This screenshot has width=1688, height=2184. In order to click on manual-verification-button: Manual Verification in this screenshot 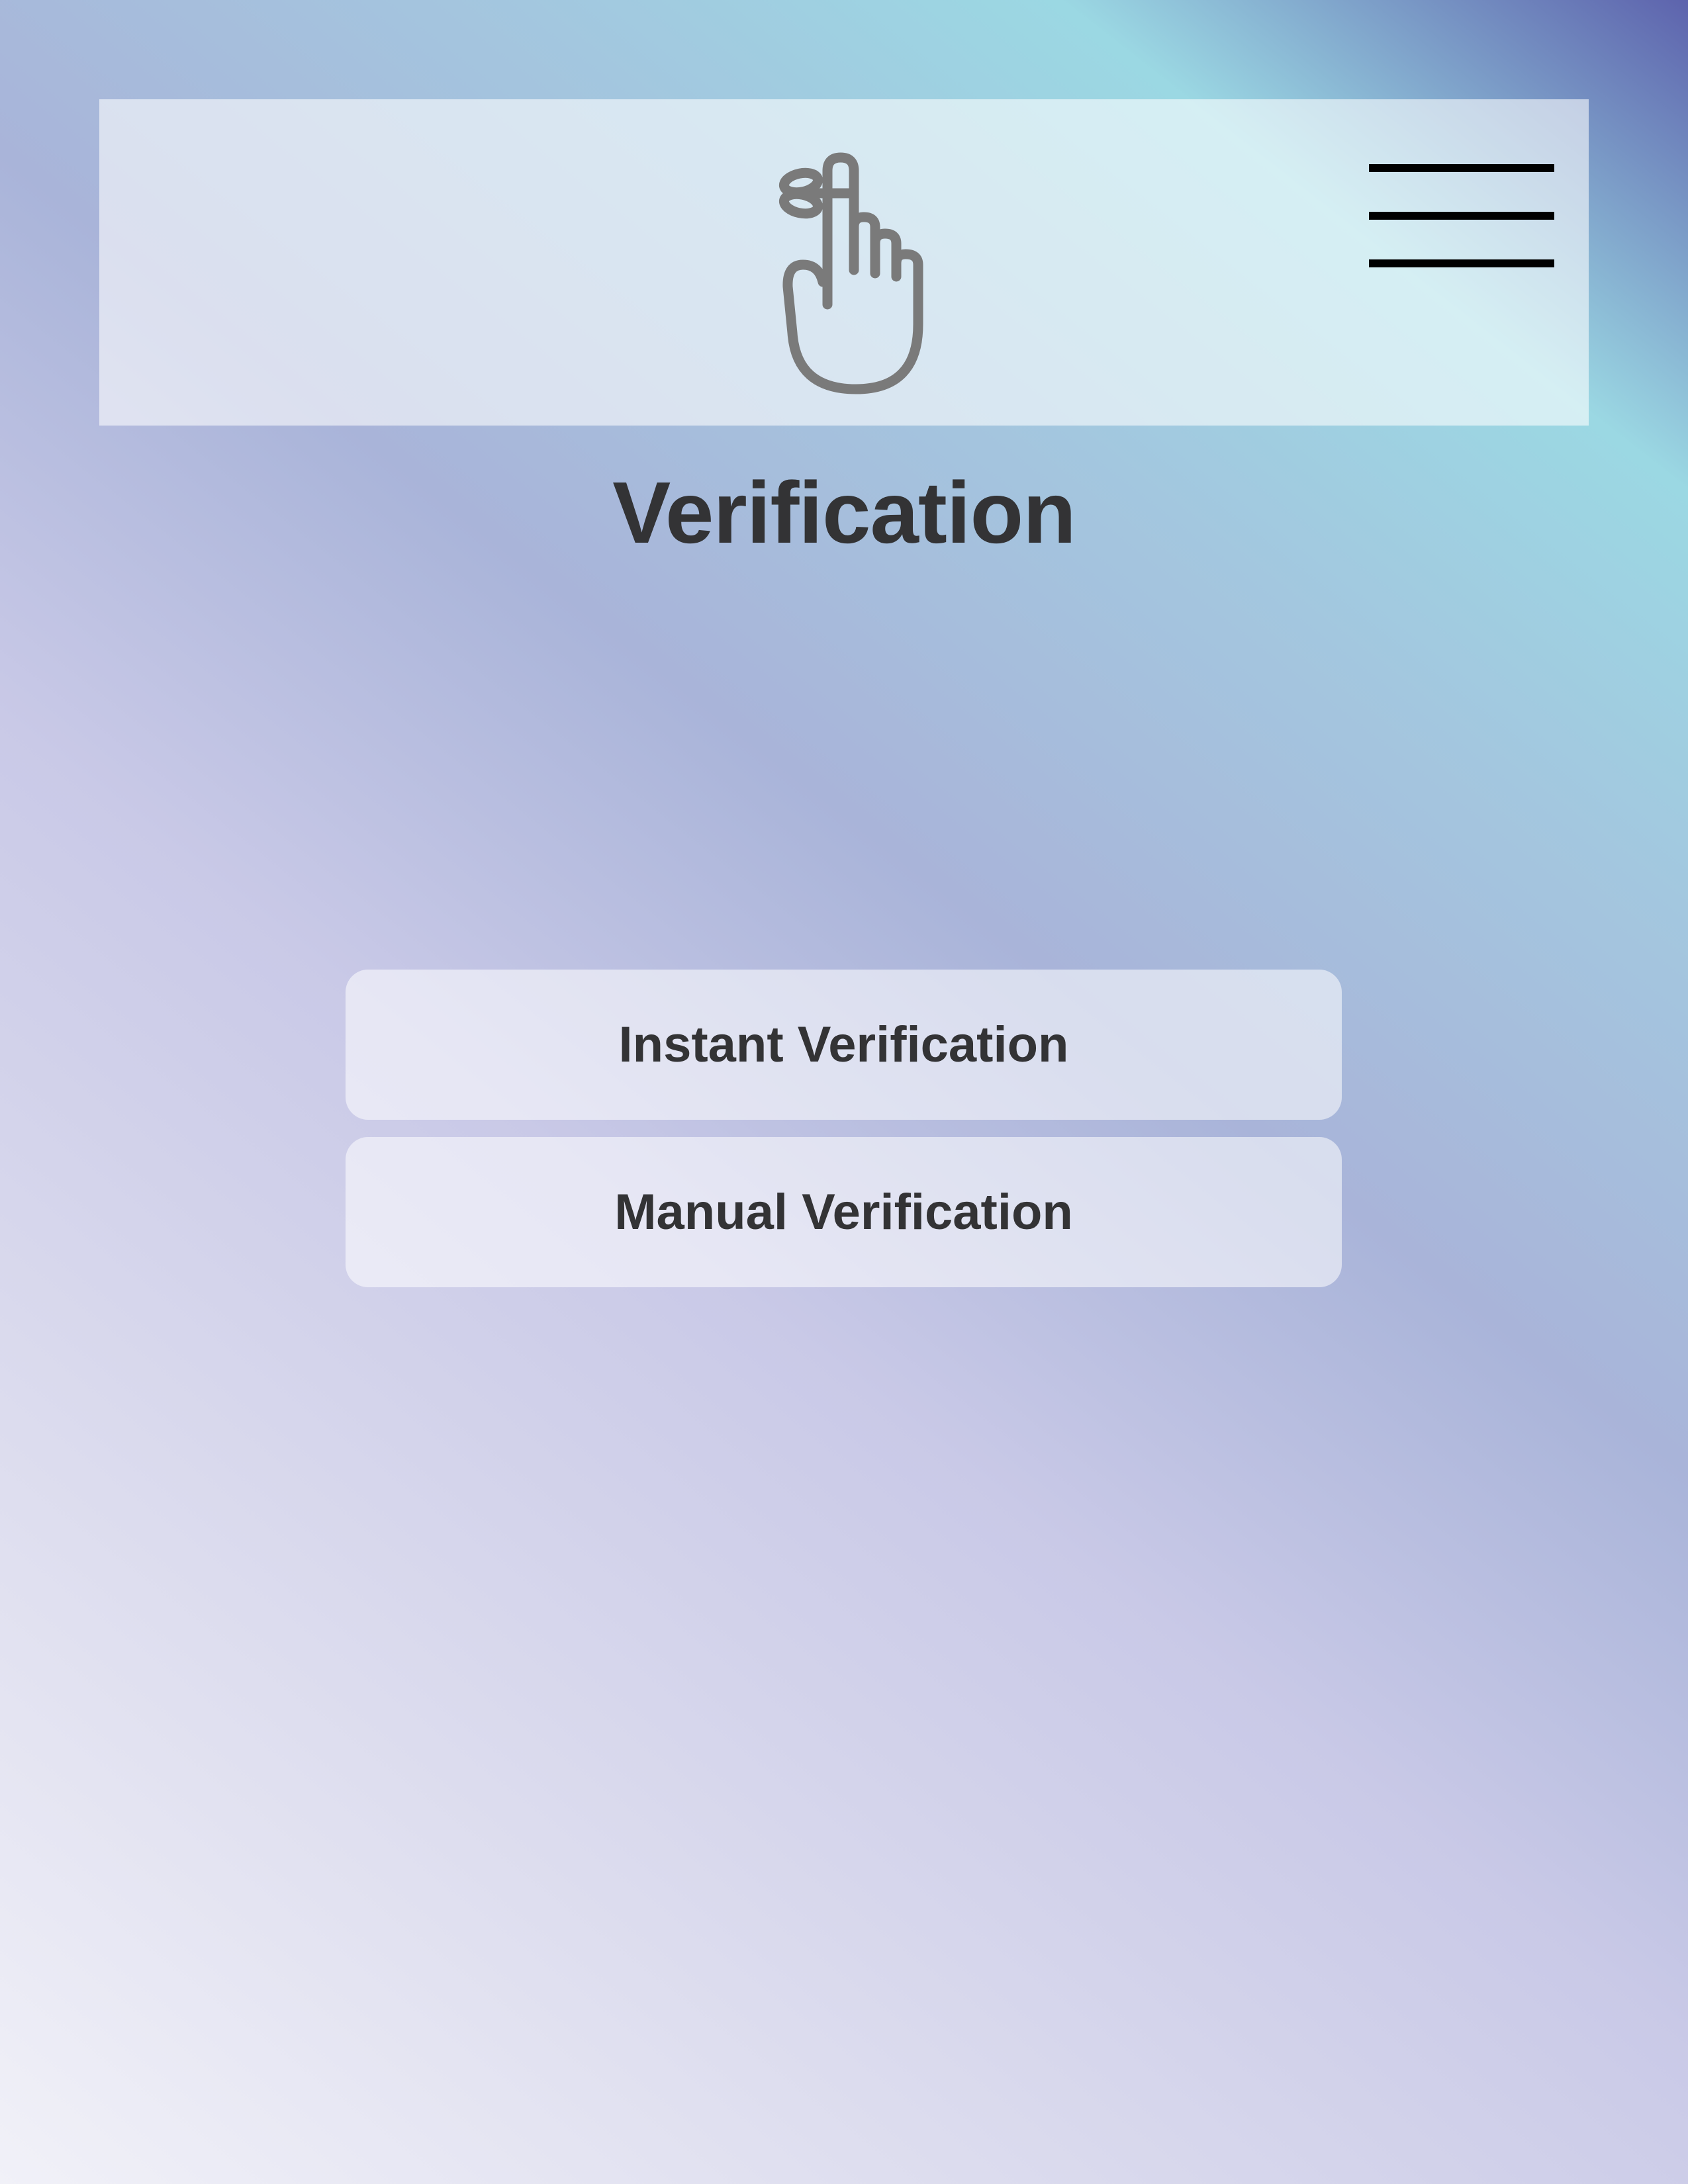, I will do `click(844, 1212)`.